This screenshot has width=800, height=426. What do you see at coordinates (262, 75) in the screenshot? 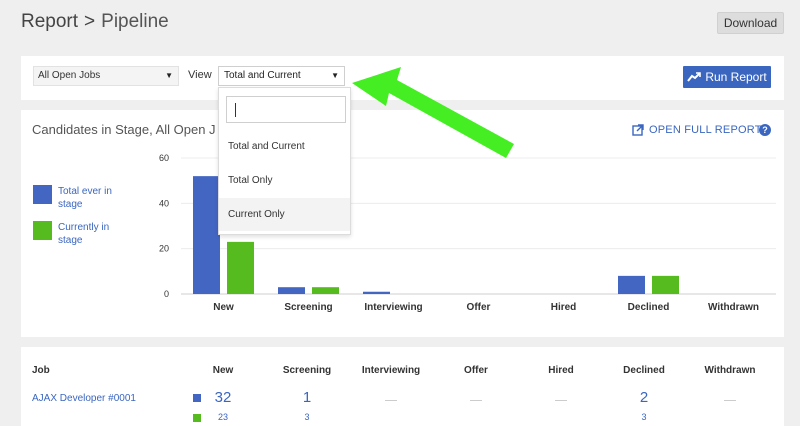
I see `view-select-value: Total and Current` at bounding box center [262, 75].